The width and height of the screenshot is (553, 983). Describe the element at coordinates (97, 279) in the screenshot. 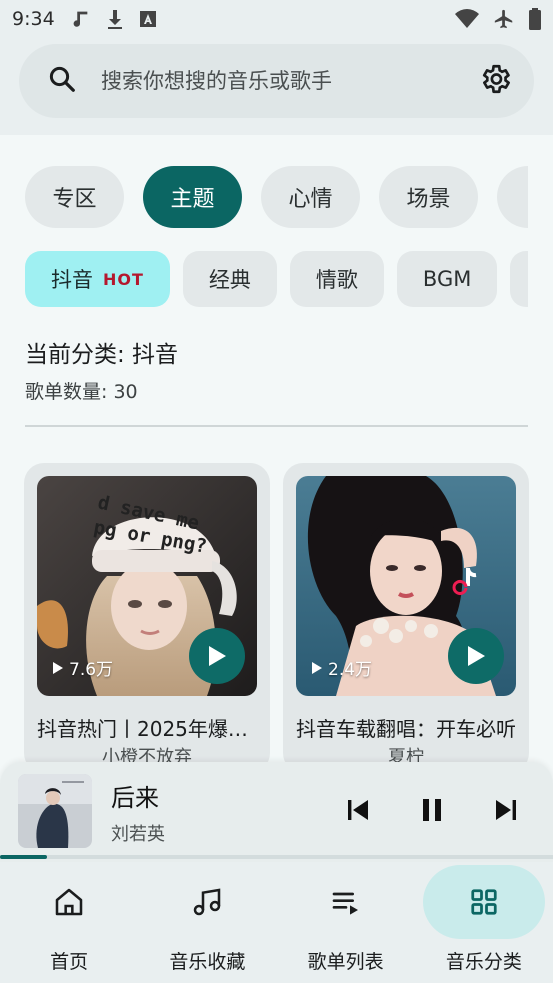

I see `subcategory-chip-active: 抖音 HOT` at that location.